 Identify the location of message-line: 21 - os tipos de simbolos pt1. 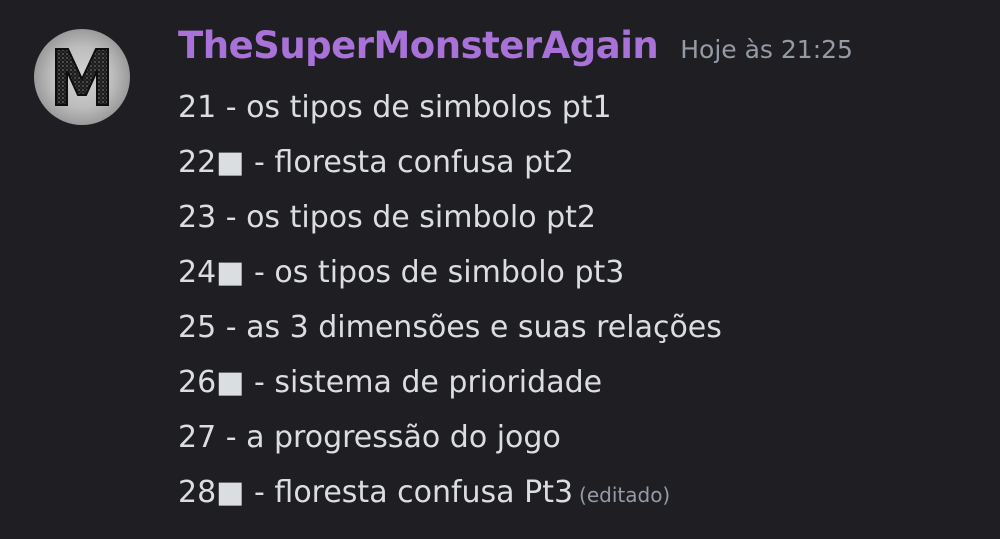
(395, 107).